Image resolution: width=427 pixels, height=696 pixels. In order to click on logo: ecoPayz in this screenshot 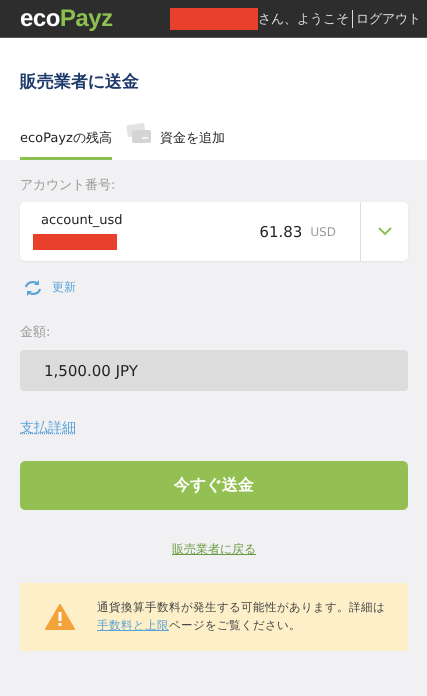, I will do `click(66, 18)`.